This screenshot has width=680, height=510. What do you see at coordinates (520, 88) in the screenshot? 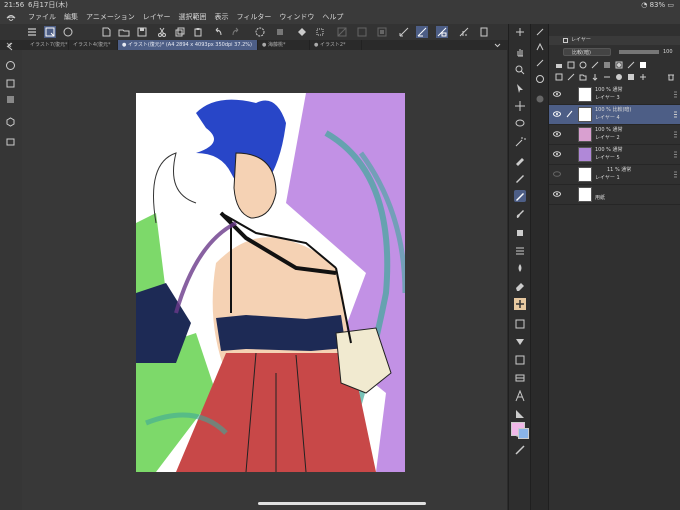
I see `operation-tool-icon` at bounding box center [520, 88].